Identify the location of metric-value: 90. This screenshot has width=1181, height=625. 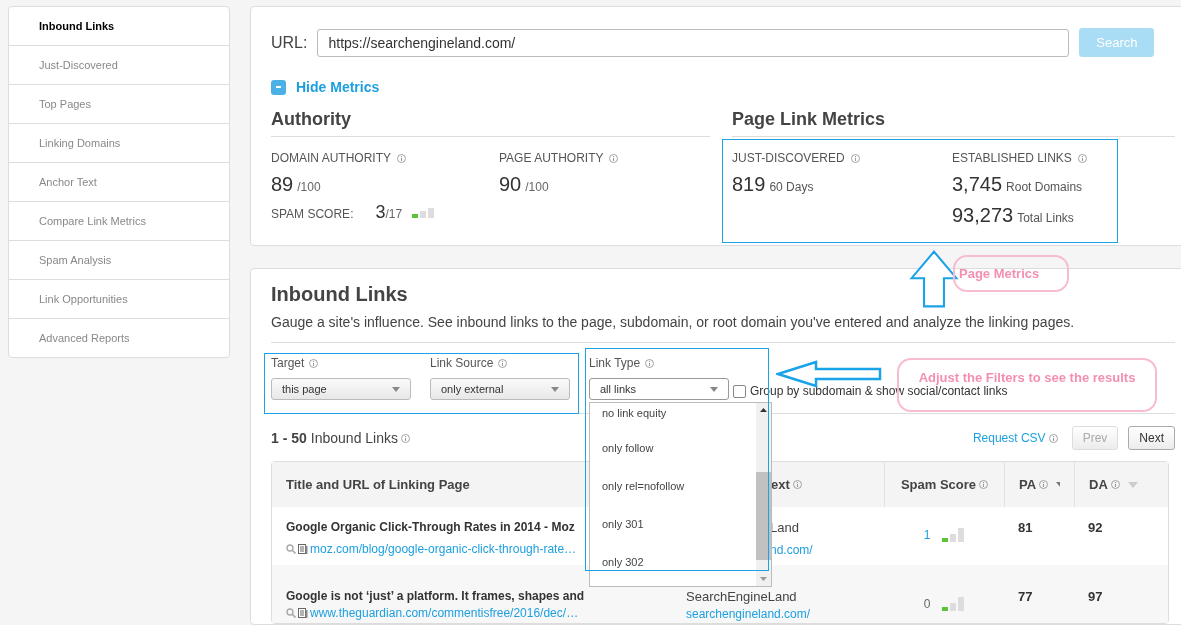
(510, 184).